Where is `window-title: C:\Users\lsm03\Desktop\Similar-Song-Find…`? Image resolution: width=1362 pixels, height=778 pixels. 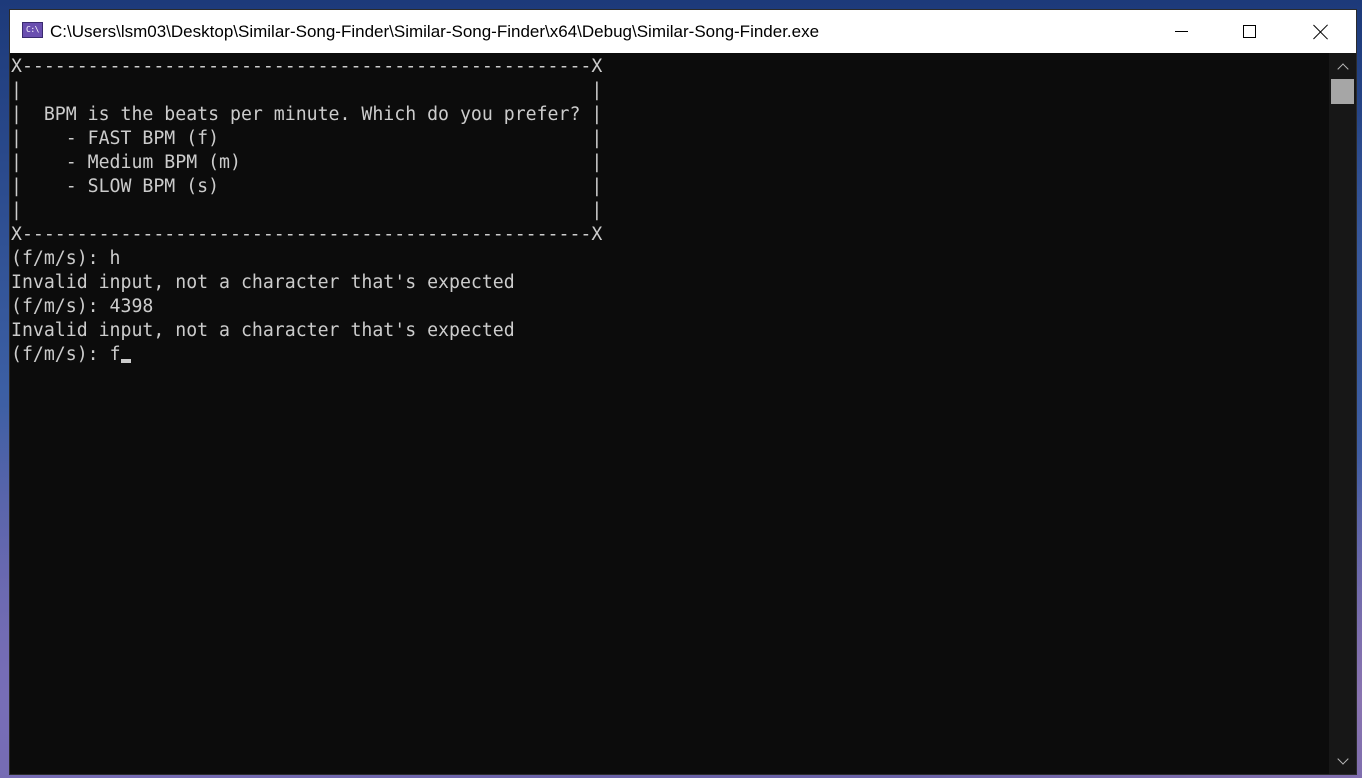
window-title: C:\Users\lsm03\Desktop\Similar-Song-Find… is located at coordinates (435, 31).